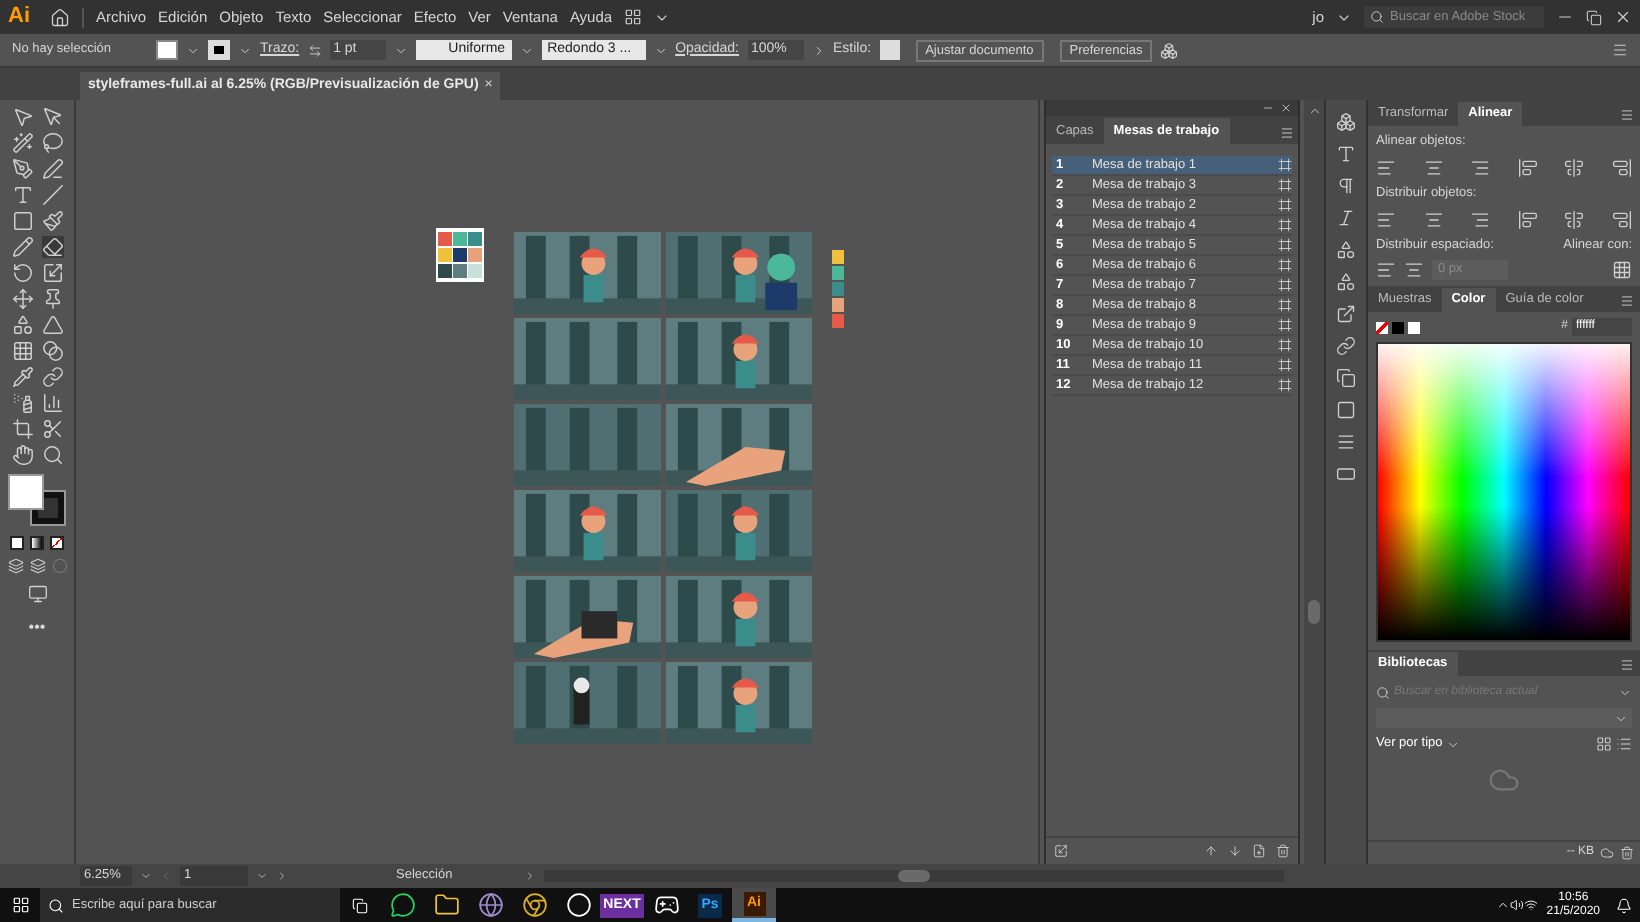  What do you see at coordinates (1346, 442) in the screenshot?
I see `stroke-icon` at bounding box center [1346, 442].